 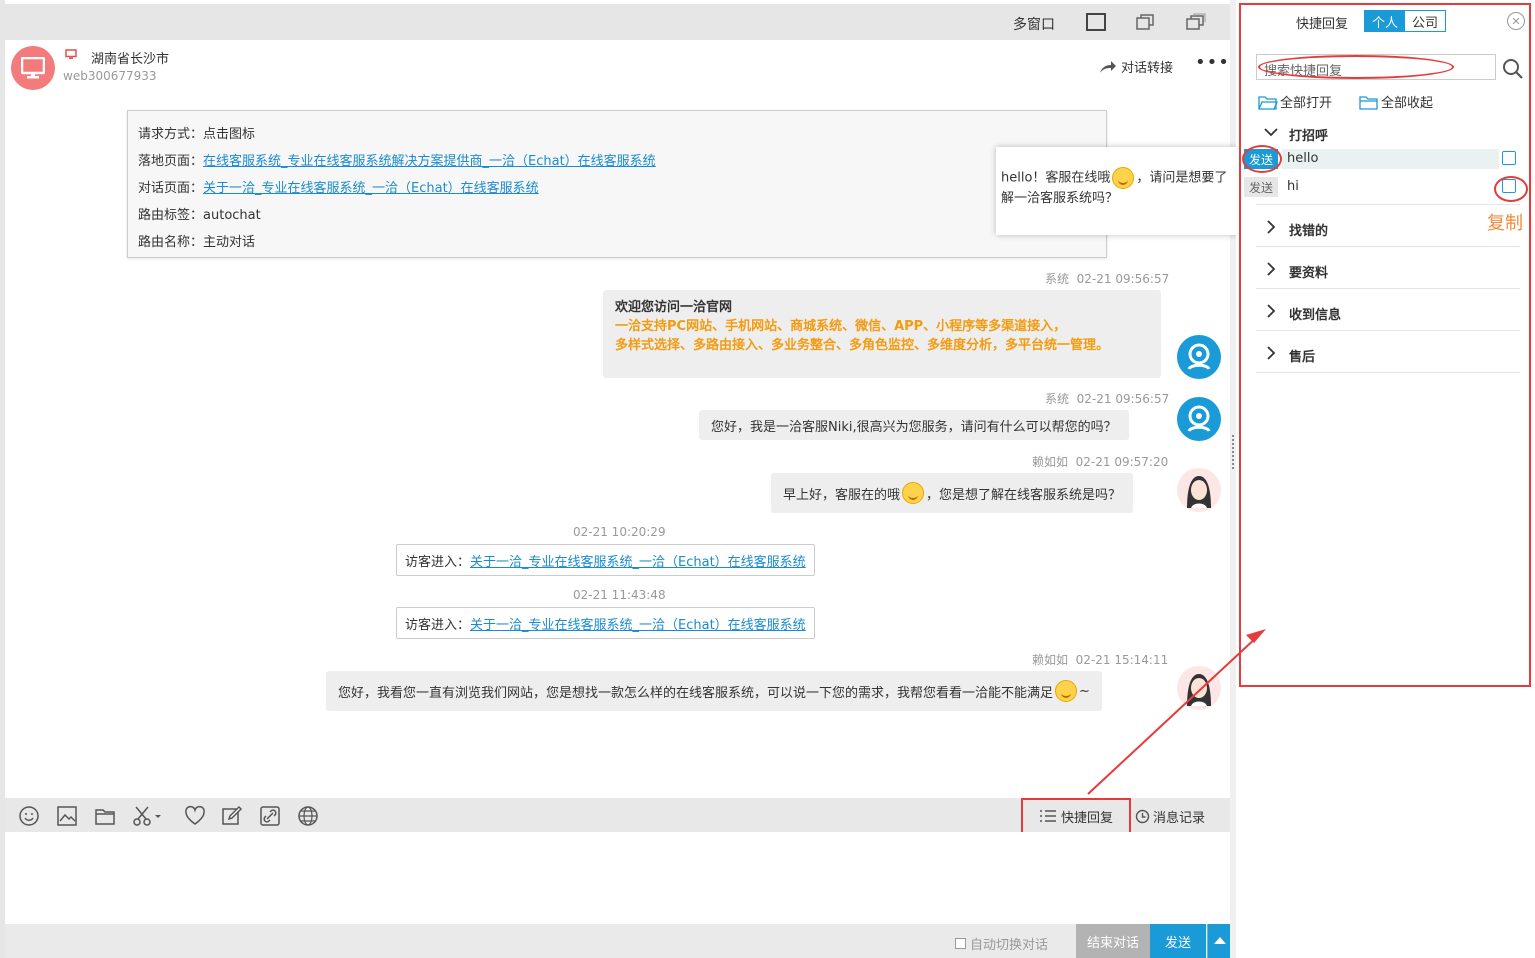 I want to click on folder-open-icon, so click(x=1268, y=102).